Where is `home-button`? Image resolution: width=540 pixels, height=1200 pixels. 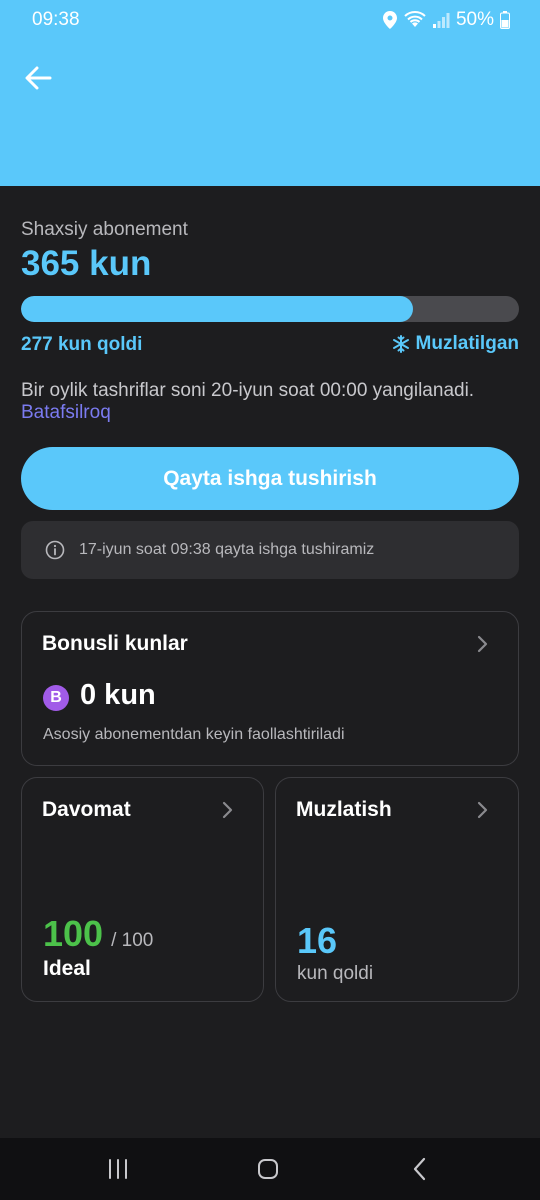 home-button is located at coordinates (268, 1169).